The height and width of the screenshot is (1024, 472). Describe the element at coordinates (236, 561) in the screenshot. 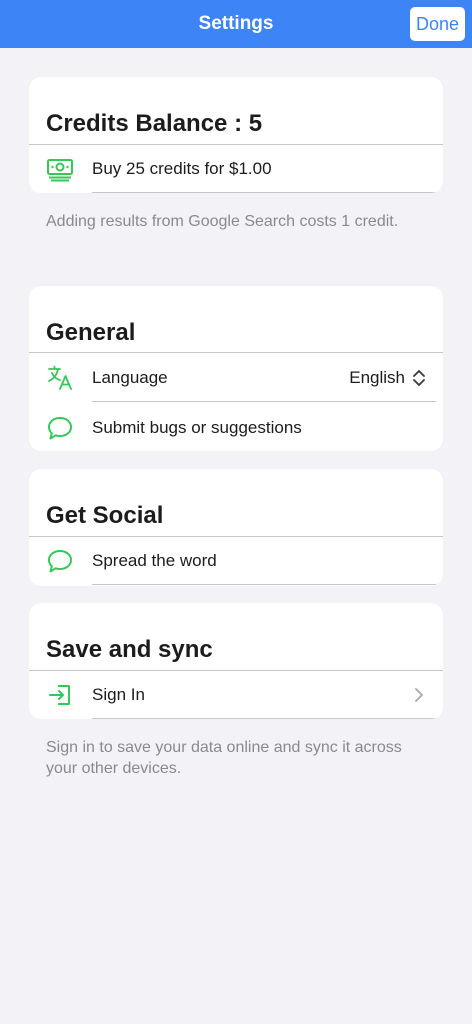

I see `spread-word-row: Spread the word` at that location.